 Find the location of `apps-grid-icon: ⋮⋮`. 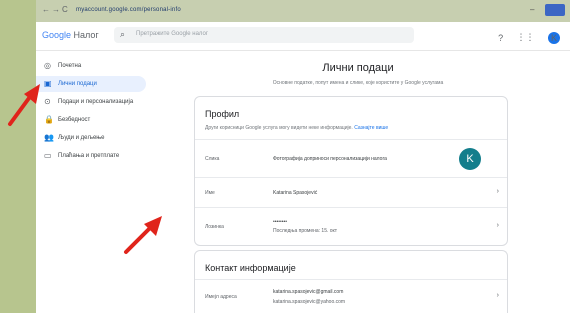

apps-grid-icon: ⋮⋮ is located at coordinates (526, 37).